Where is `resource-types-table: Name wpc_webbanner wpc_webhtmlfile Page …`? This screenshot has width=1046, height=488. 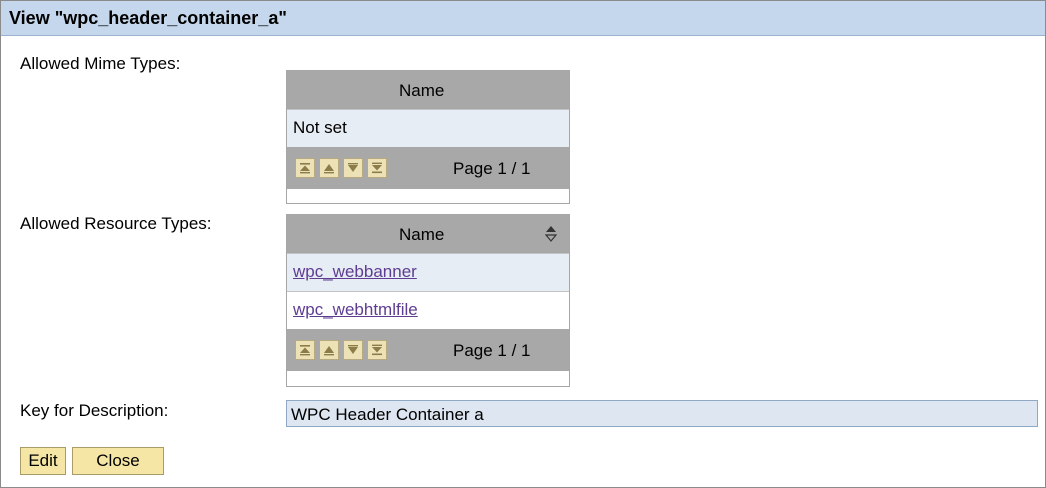
resource-types-table: Name wpc_webbanner wpc_webhtmlfile Page … is located at coordinates (428, 300).